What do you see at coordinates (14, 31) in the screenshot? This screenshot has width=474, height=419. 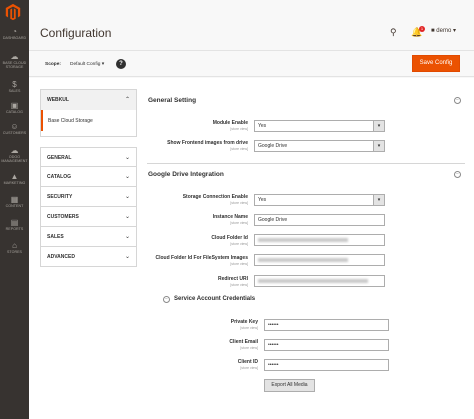 I see `gauge-icon: ◔` at bounding box center [14, 31].